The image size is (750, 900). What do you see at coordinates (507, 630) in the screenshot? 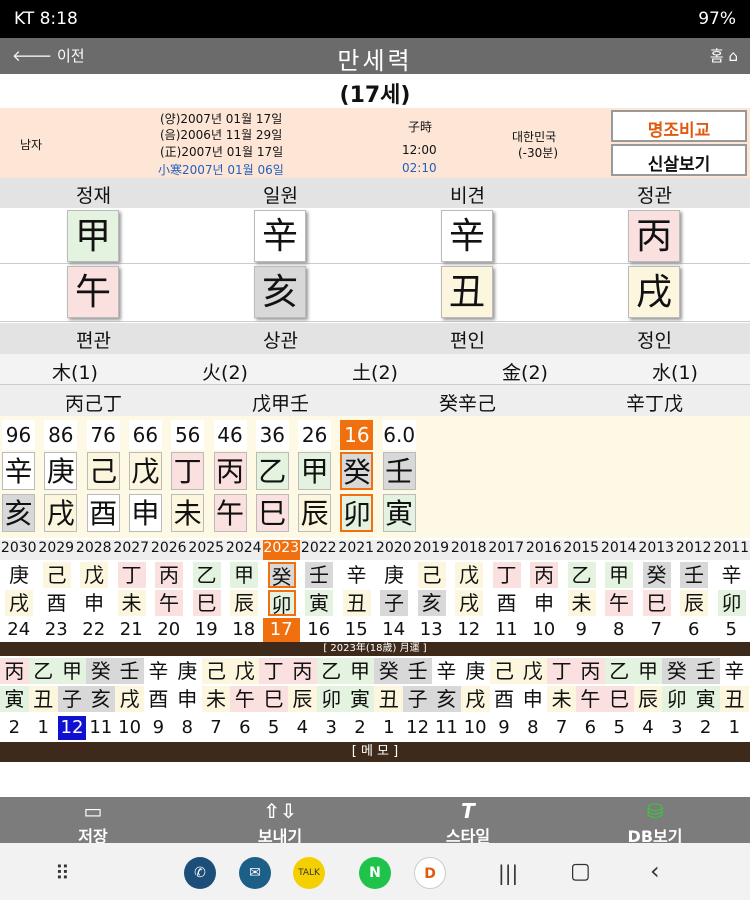
I see `year-age: 11` at bounding box center [507, 630].